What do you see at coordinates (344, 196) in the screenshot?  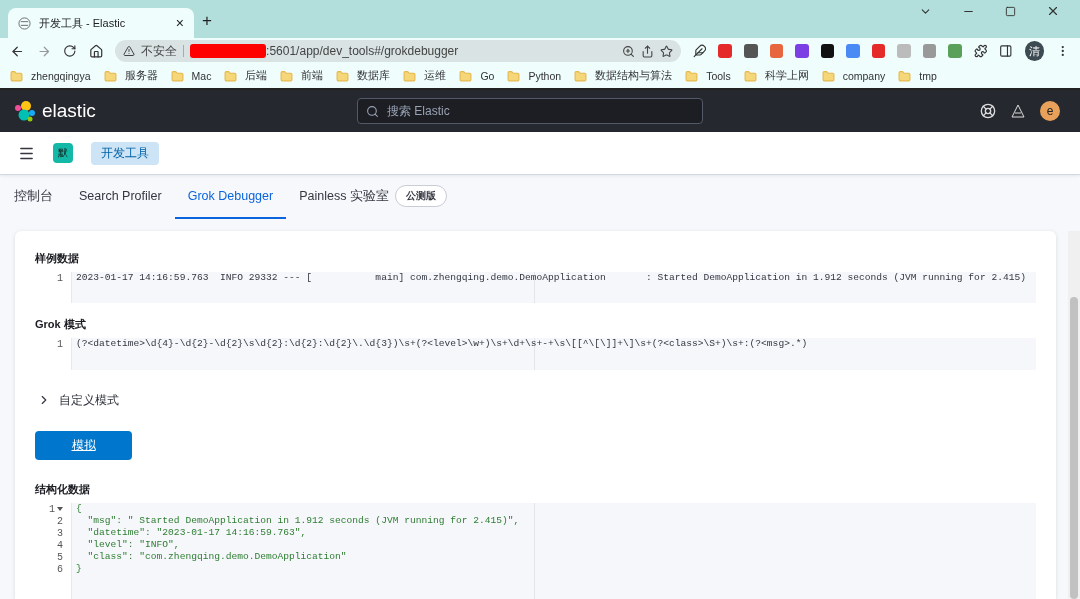 I see `tab: Painless 实验室` at bounding box center [344, 196].